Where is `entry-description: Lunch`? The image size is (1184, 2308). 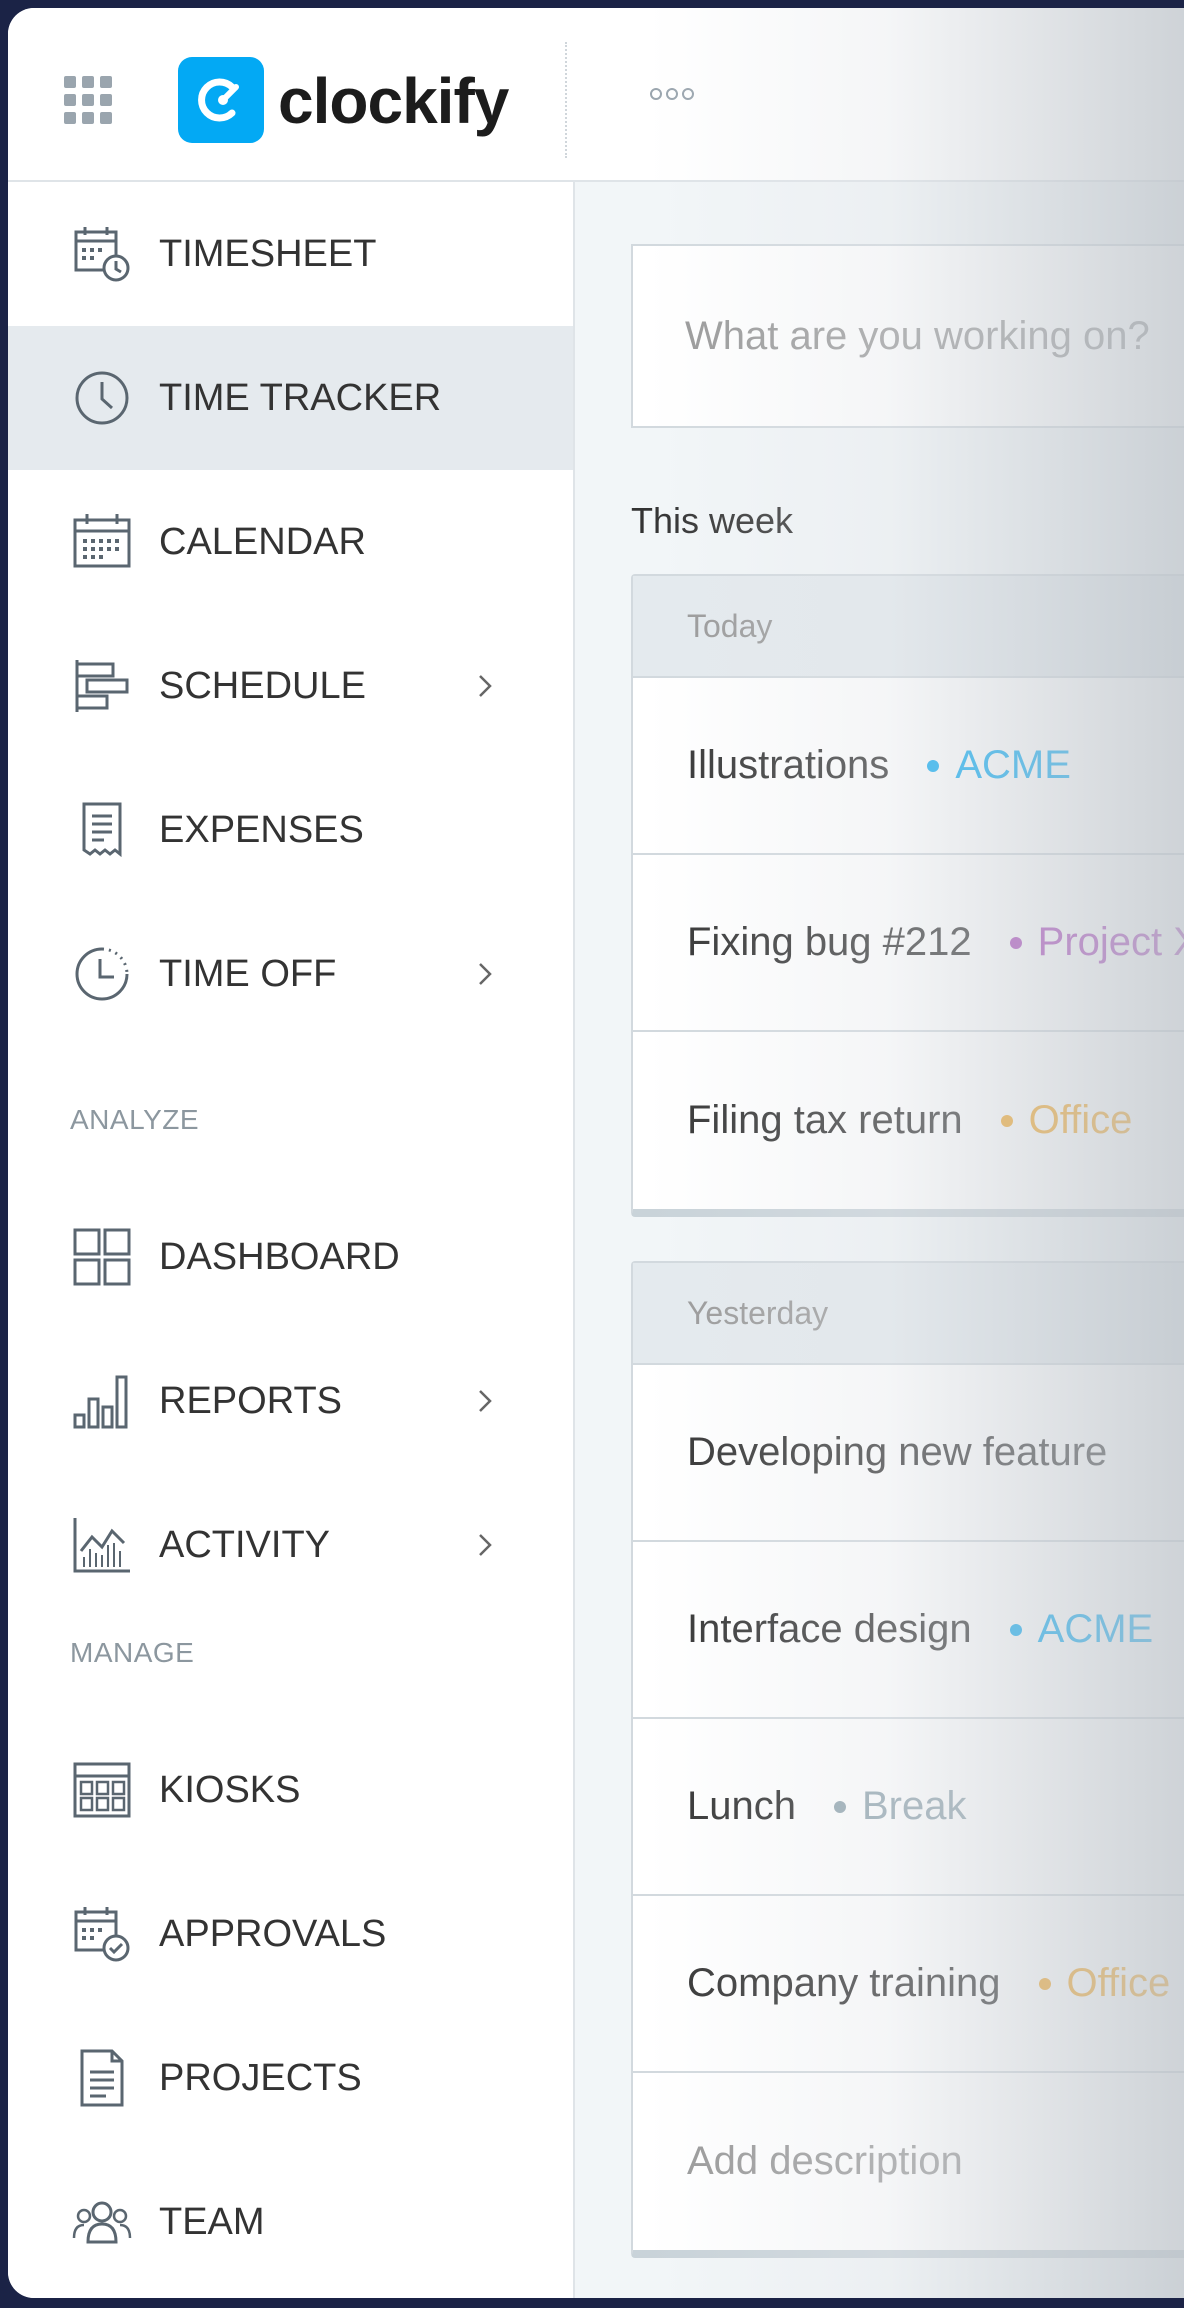 entry-description: Lunch is located at coordinates (741, 1806).